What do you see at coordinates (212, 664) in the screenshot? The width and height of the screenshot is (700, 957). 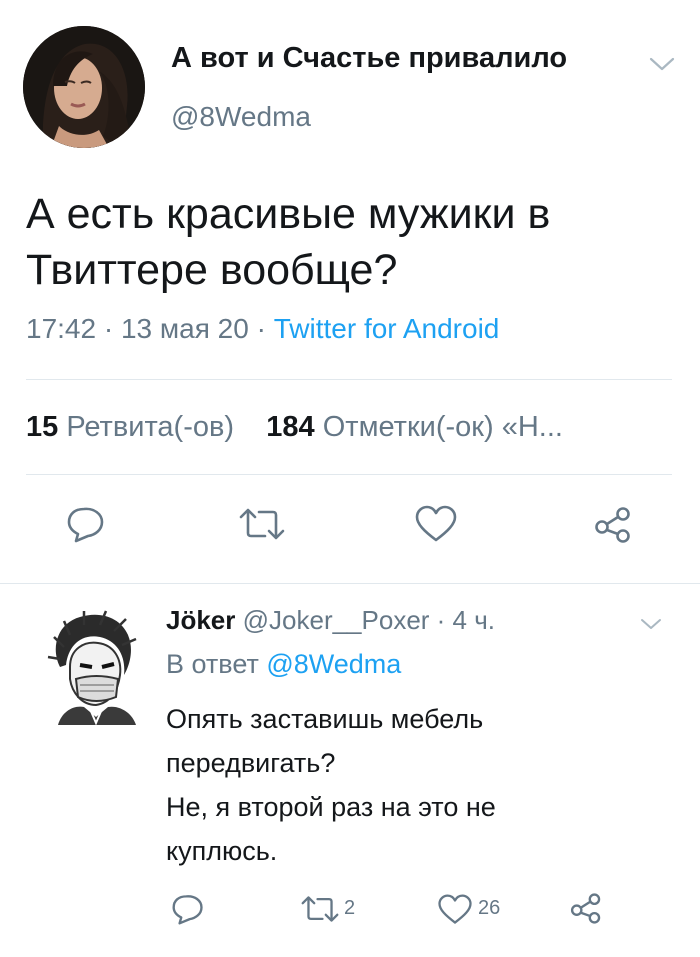 I see `reply-prefix: В ответ` at bounding box center [212, 664].